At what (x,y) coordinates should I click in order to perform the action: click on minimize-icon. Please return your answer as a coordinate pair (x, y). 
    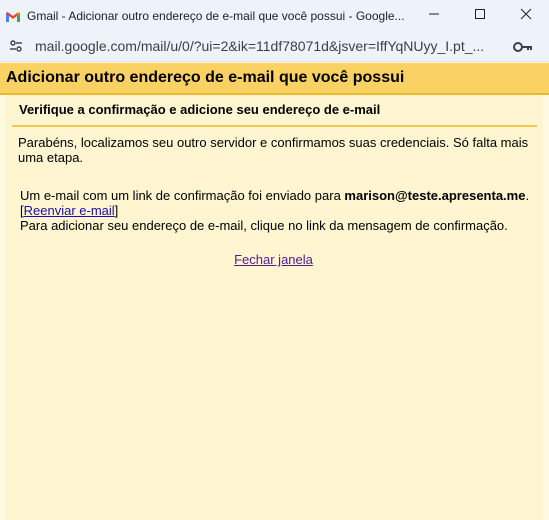
    Looking at the image, I should click on (434, 16).